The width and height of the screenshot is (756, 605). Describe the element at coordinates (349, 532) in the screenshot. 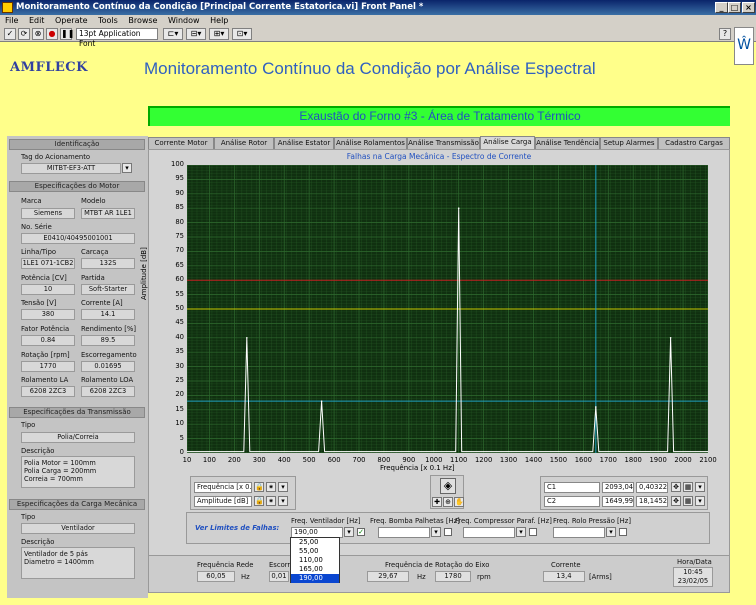

I see `freq-ventilador-dropdown-icon: ▾` at that location.